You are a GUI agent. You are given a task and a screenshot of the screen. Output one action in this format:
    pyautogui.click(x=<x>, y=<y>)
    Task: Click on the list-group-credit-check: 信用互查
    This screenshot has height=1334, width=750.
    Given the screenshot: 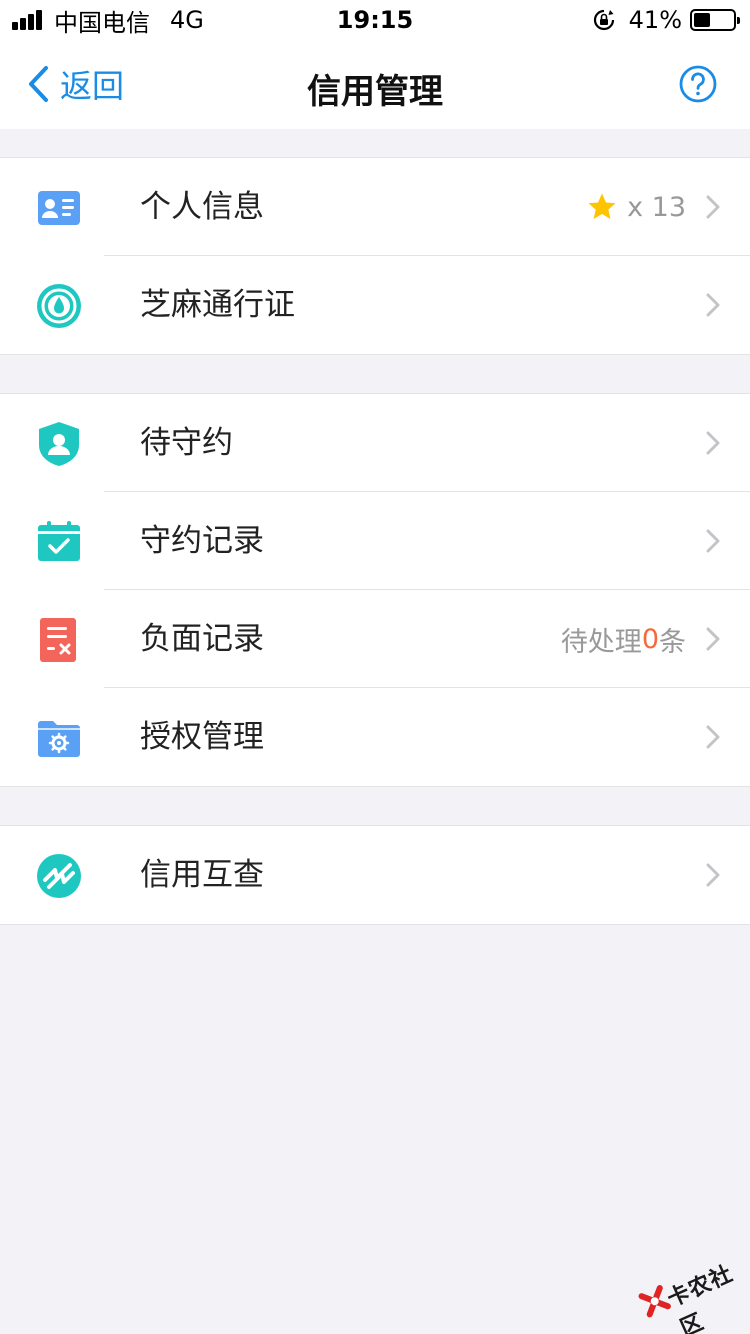 What is the action you would take?
    pyautogui.click(x=375, y=875)
    